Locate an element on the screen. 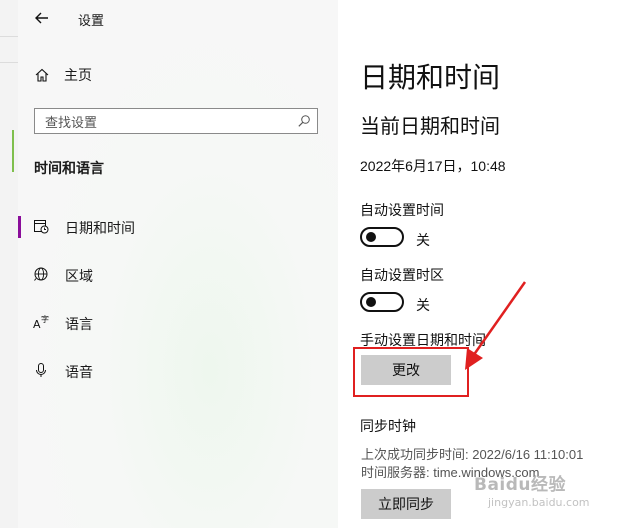  auto-timezone-label: 自动设置时区 is located at coordinates (402, 275).